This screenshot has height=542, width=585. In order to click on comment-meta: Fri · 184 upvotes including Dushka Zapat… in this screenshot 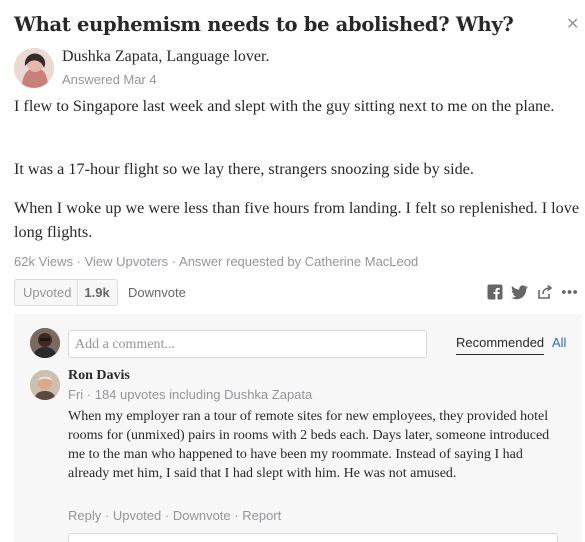, I will do `click(190, 394)`.